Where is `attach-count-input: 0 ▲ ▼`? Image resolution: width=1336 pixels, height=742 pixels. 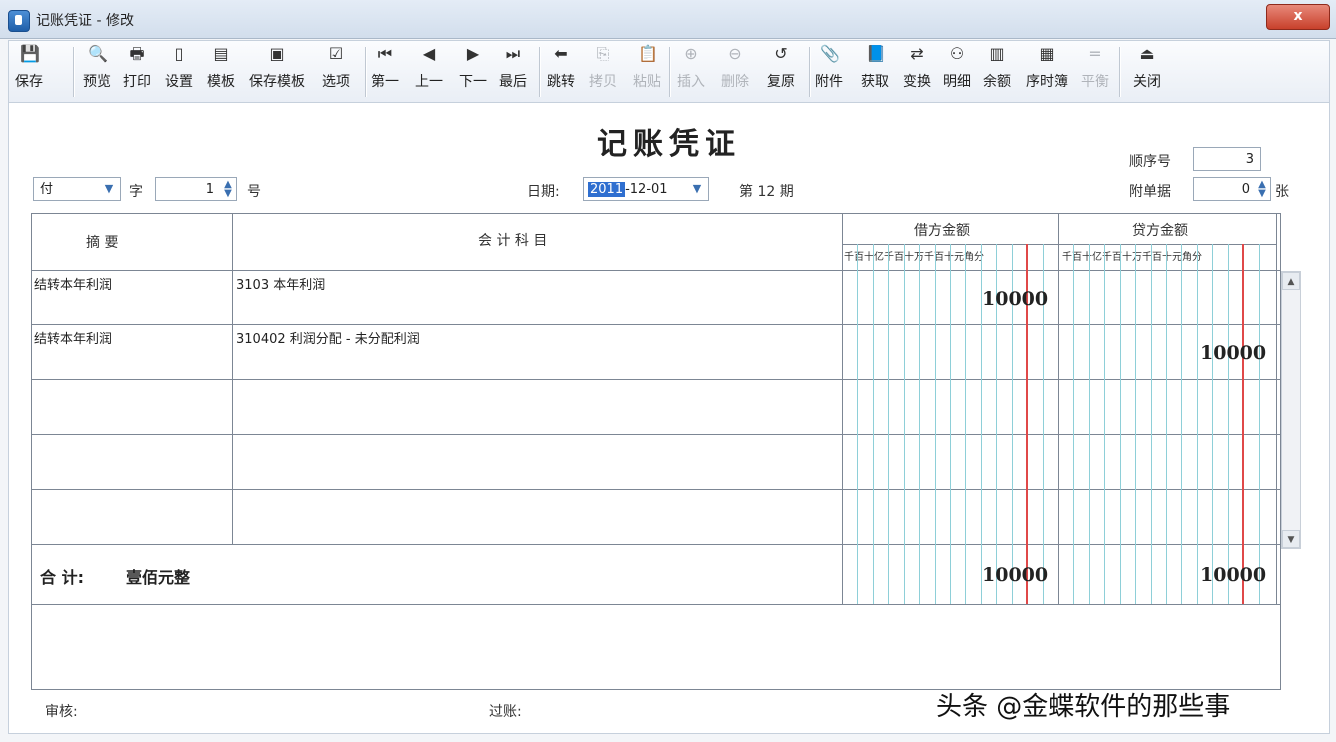 attach-count-input: 0 ▲ ▼ is located at coordinates (1232, 189).